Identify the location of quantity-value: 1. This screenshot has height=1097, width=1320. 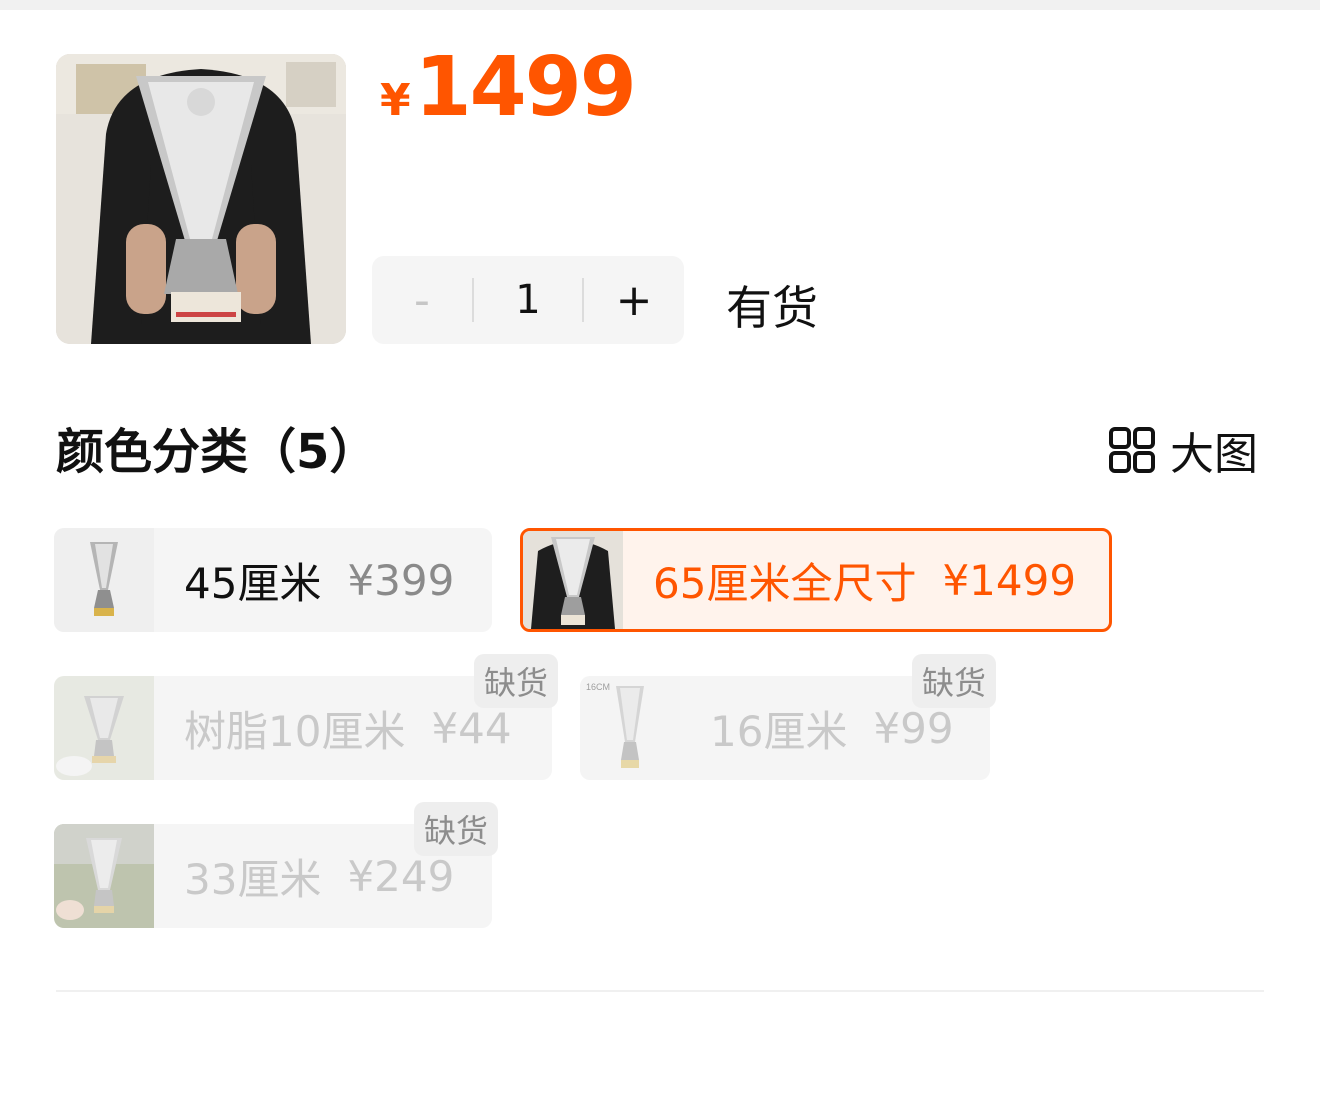
(528, 300).